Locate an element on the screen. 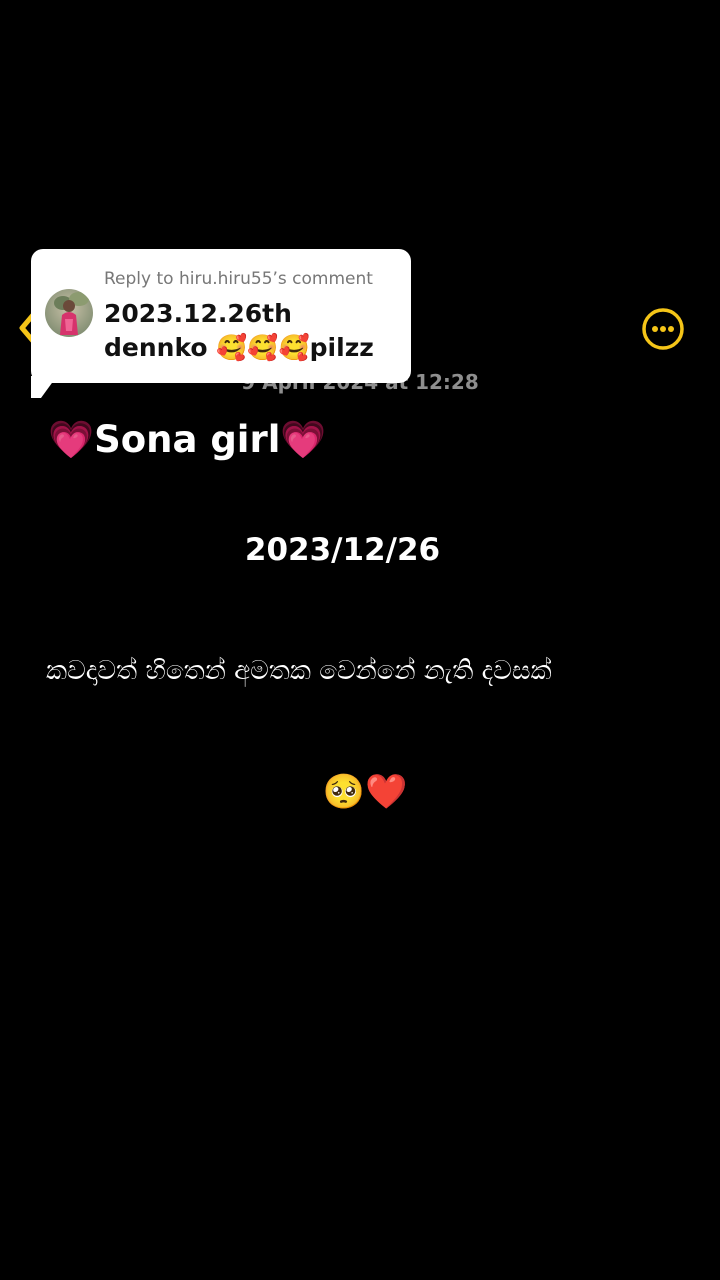 The height and width of the screenshot is (1280, 720). message-text: කවදාවත් හිතෙන් අමතක වෙන්නේ නැති දවසක් is located at coordinates (299, 671).